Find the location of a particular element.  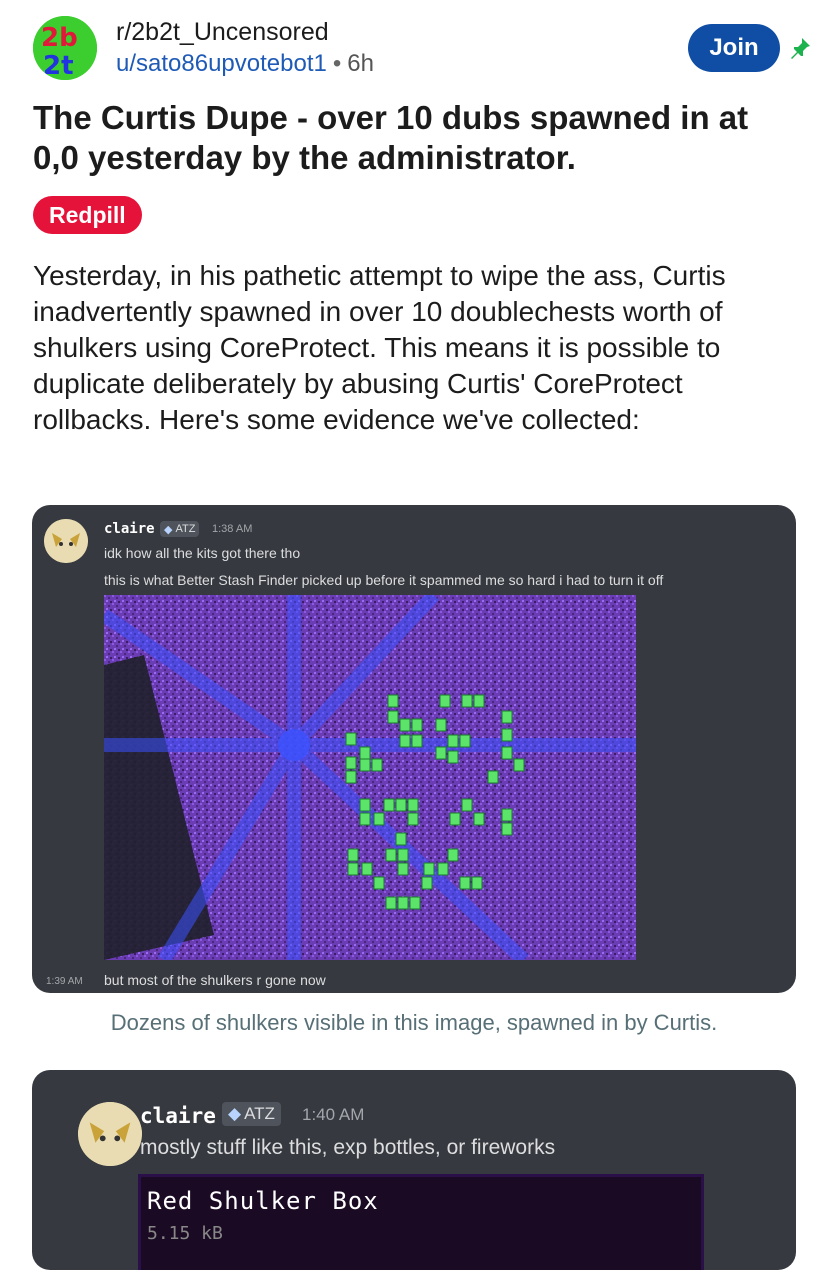

pin-icon is located at coordinates (800, 48).